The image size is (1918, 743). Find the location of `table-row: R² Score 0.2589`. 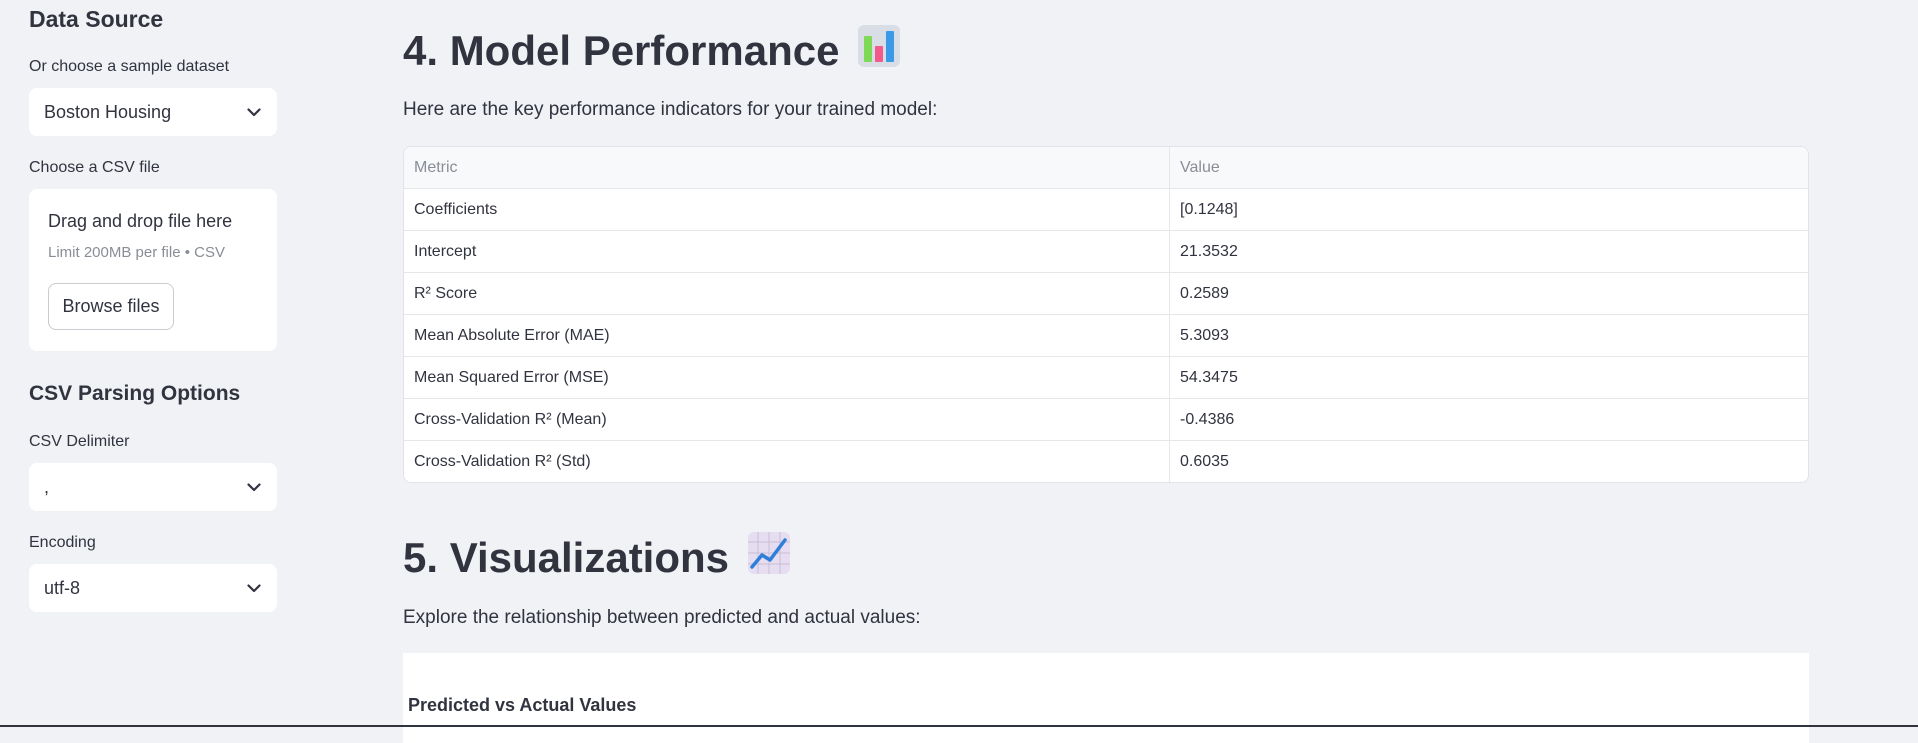

table-row: R² Score 0.2589 is located at coordinates (1106, 294).